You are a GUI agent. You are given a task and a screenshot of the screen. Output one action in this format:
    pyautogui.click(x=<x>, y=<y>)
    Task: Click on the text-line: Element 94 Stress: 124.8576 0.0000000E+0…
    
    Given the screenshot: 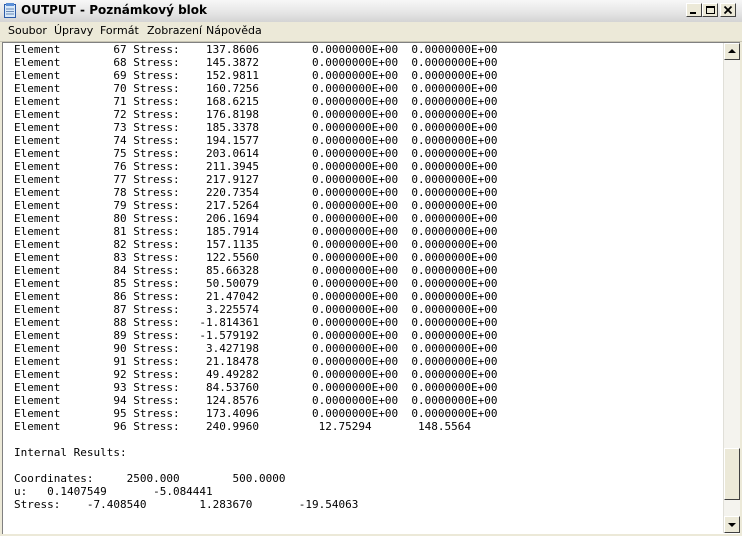 What is the action you would take?
    pyautogui.click(x=256, y=400)
    